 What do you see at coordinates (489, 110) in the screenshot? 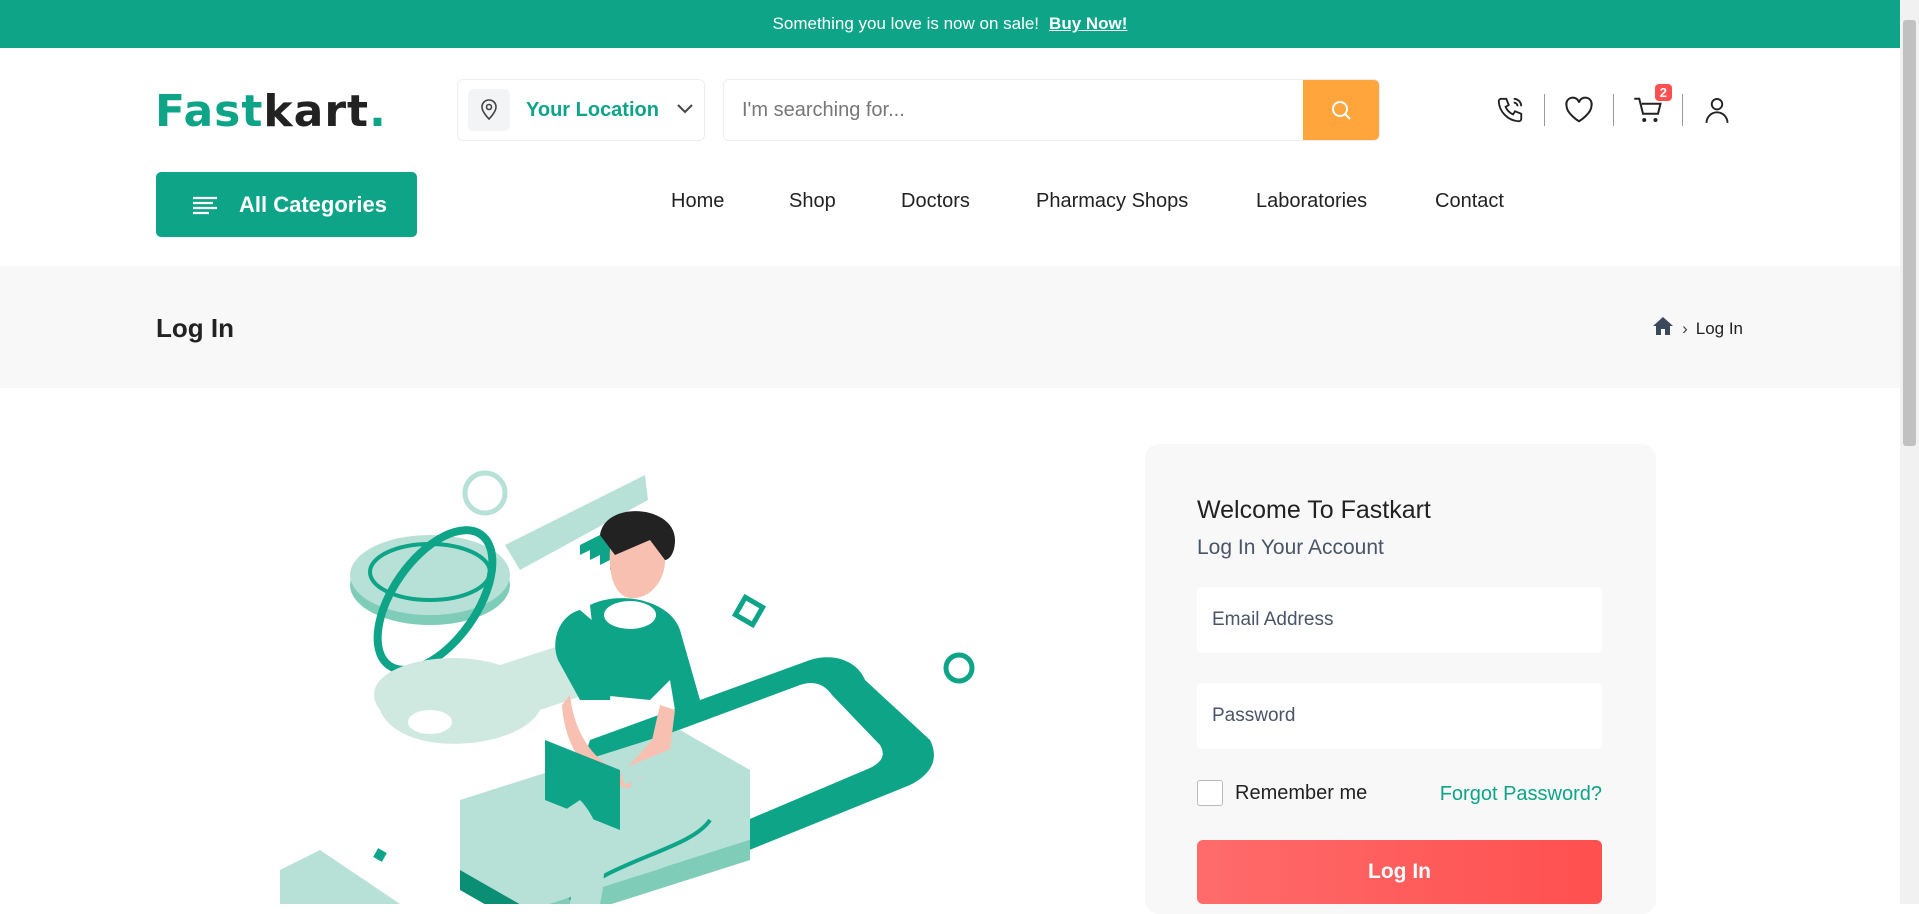
I see `map-pin-icon` at bounding box center [489, 110].